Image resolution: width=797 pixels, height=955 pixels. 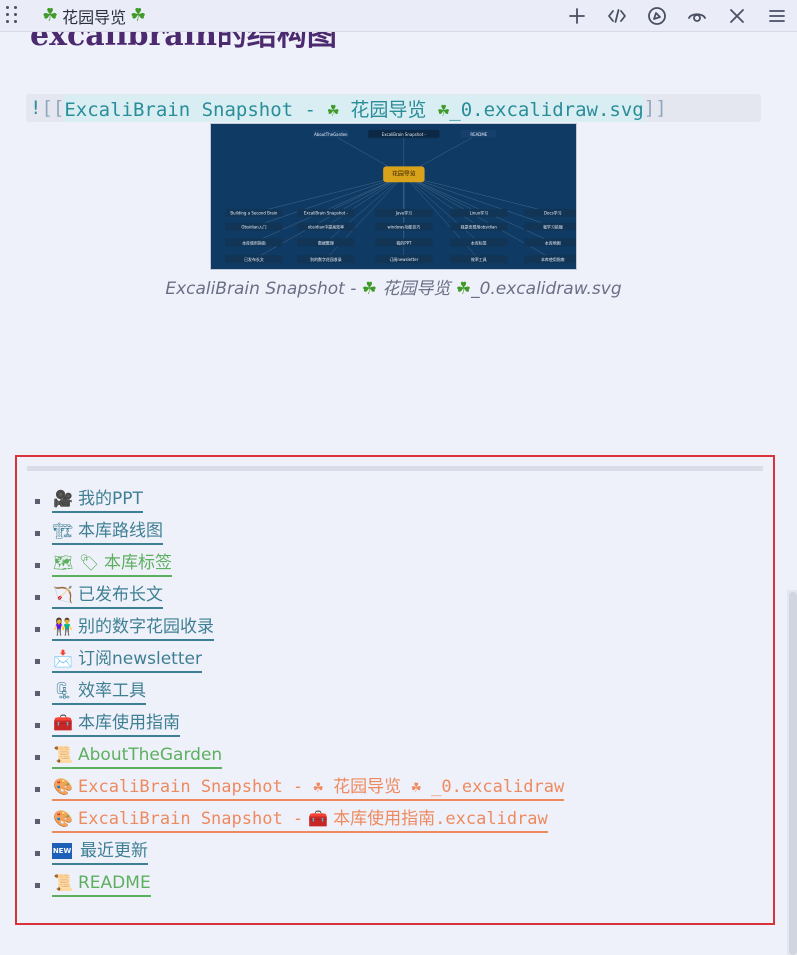 What do you see at coordinates (120, 530) in the screenshot?
I see `link-label: 本库路线图` at bounding box center [120, 530].